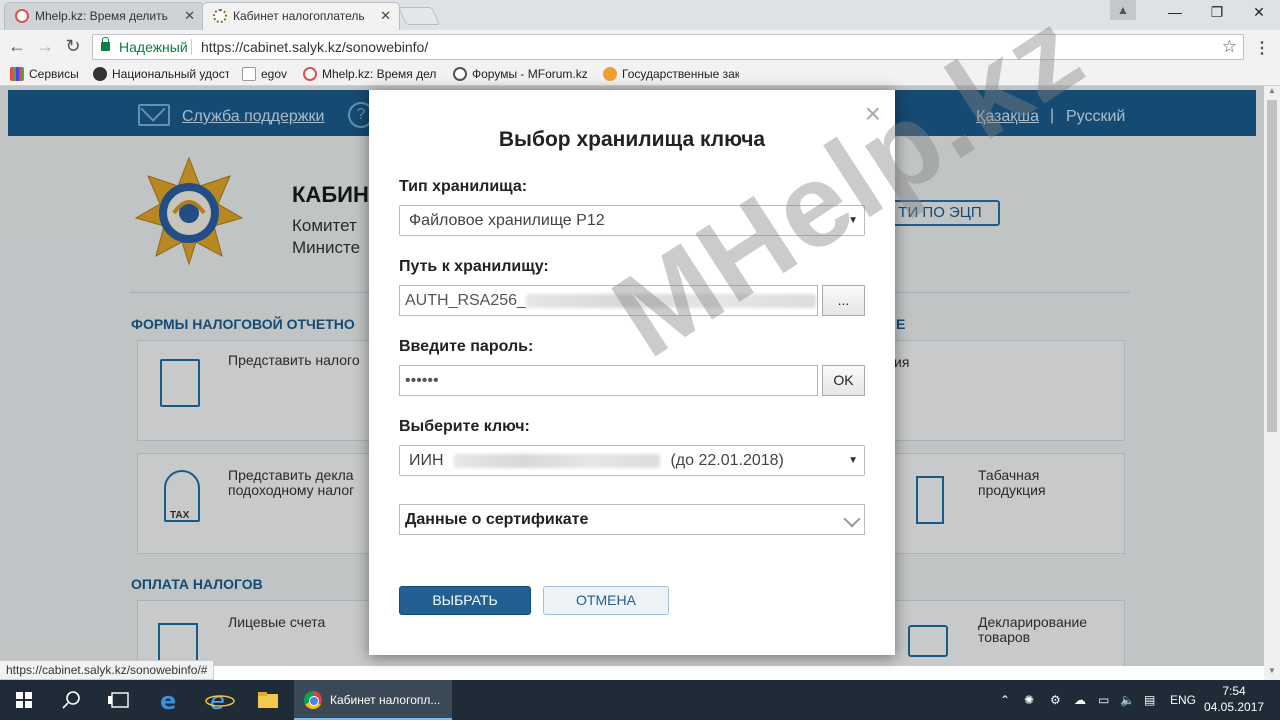 This screenshot has width=1280, height=720. Describe the element at coordinates (1055, 700) in the screenshot. I see `tray-settings-icon: ⚙` at that location.